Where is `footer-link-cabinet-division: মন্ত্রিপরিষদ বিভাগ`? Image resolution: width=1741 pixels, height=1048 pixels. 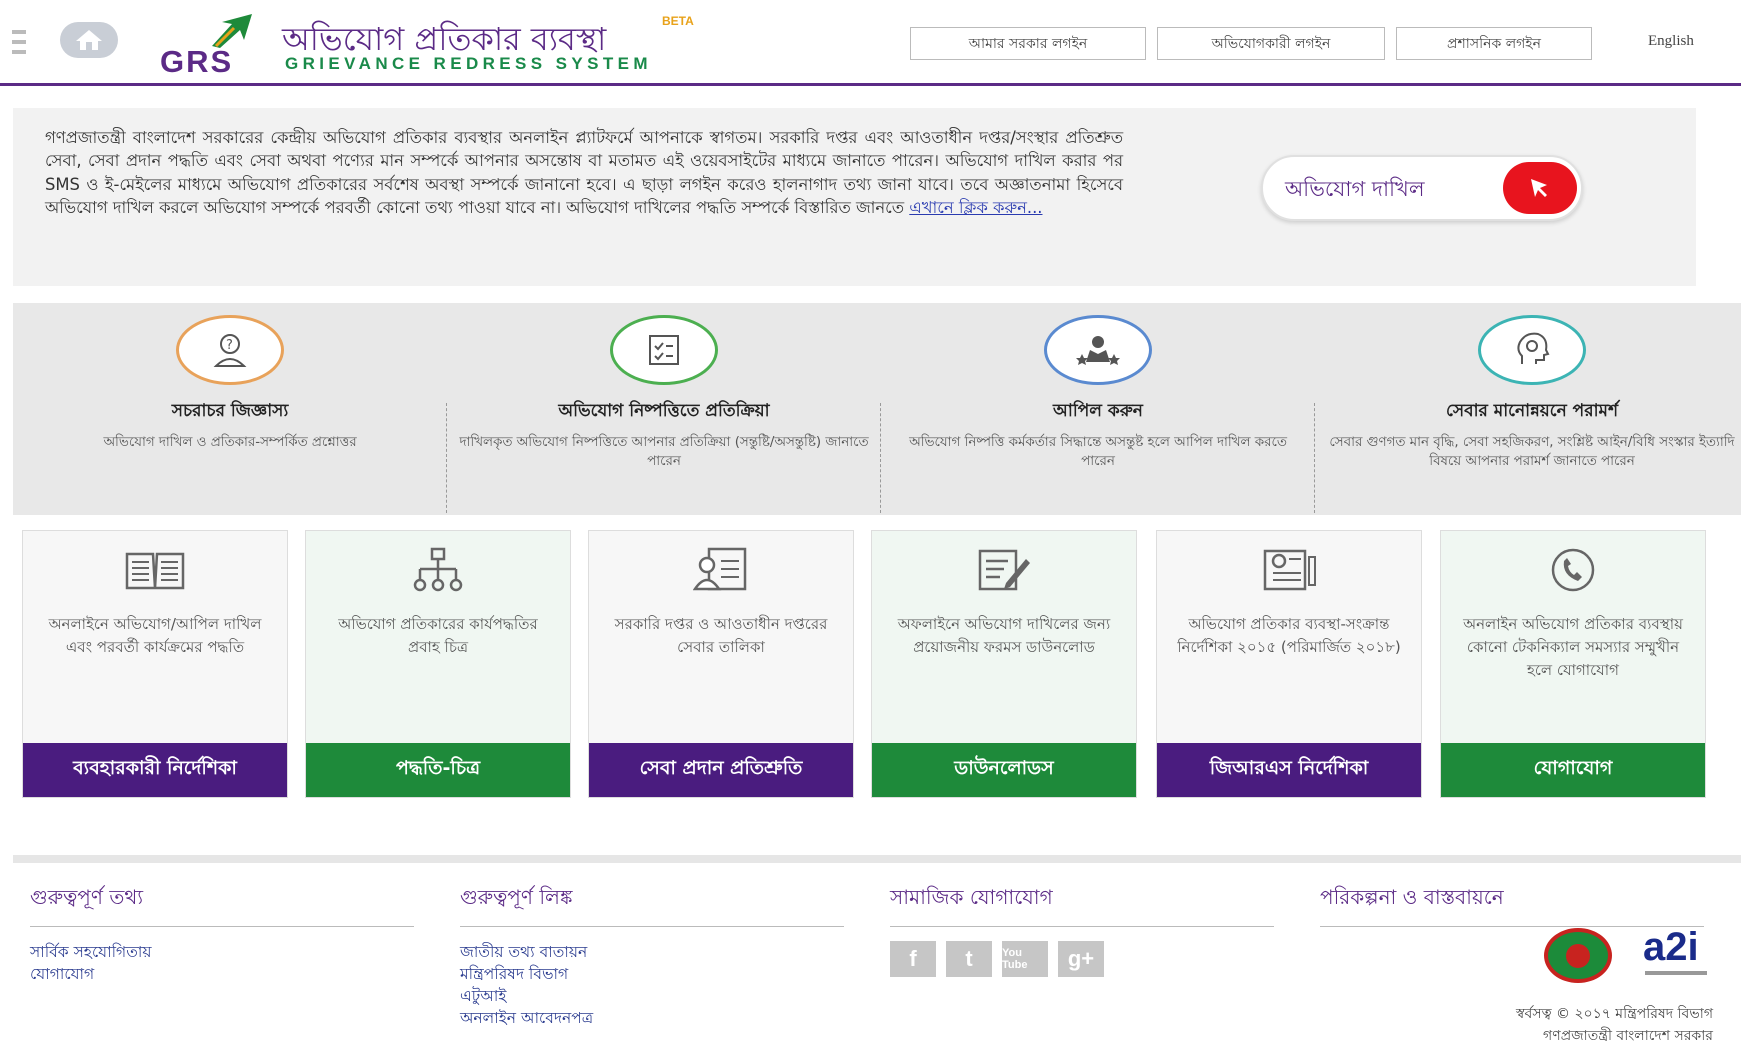 footer-link-cabinet-division: মন্ত্রিপরিষদ বিভাগ is located at coordinates (652, 974).